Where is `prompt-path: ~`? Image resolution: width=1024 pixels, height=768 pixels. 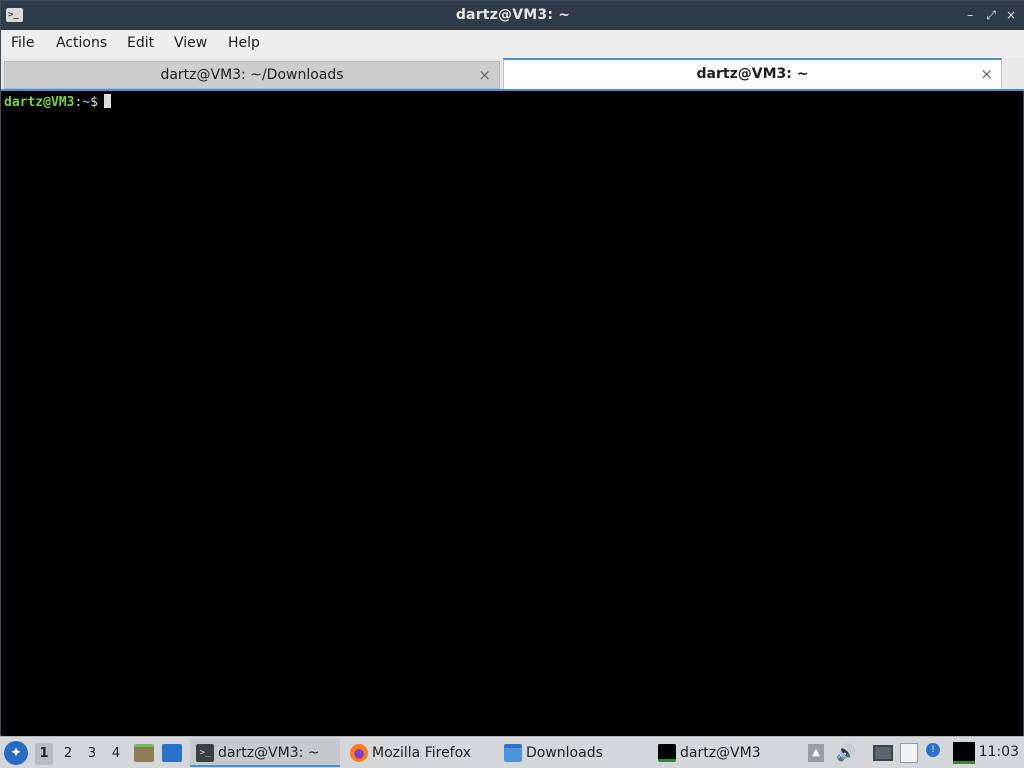 prompt-path: ~ is located at coordinates (86, 102).